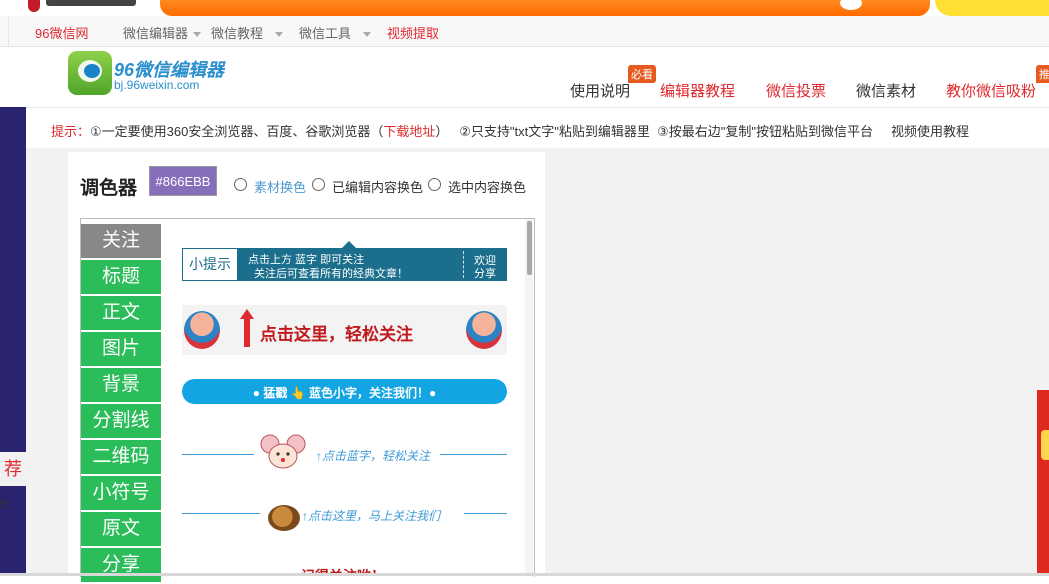 The image size is (1049, 584). Describe the element at coordinates (183, 181) in the screenshot. I see `color-swatch-input: #866EBB` at that location.